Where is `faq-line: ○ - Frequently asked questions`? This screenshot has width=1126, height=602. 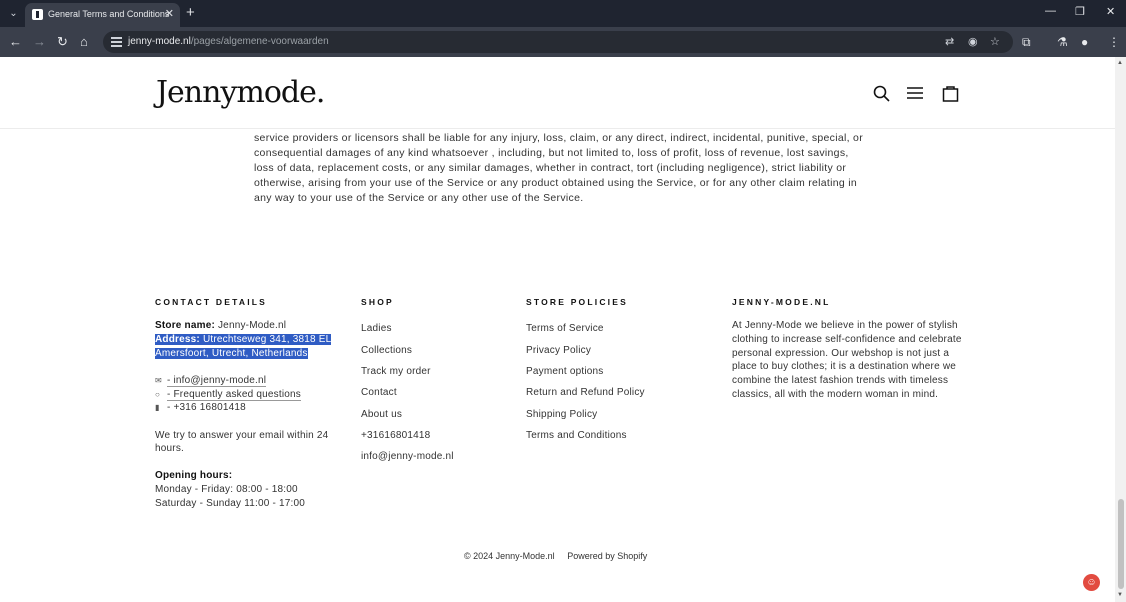
faq-line: ○ - Frequently asked questions is located at coordinates (228, 395).